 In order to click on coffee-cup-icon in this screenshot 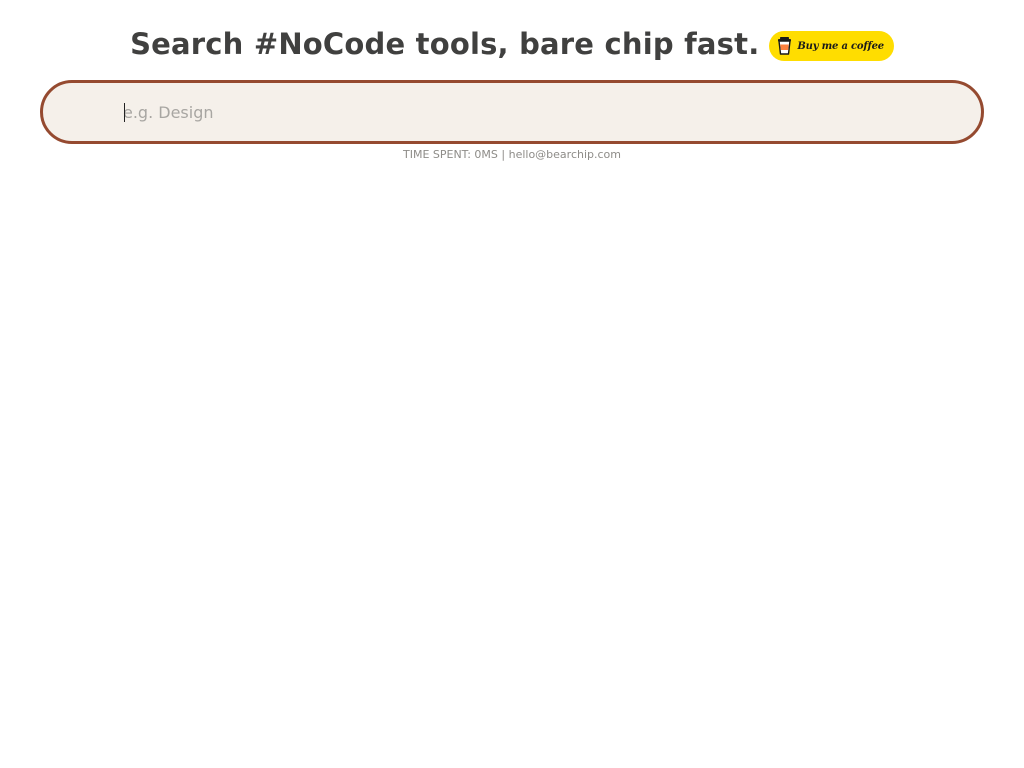, I will do `click(784, 46)`.